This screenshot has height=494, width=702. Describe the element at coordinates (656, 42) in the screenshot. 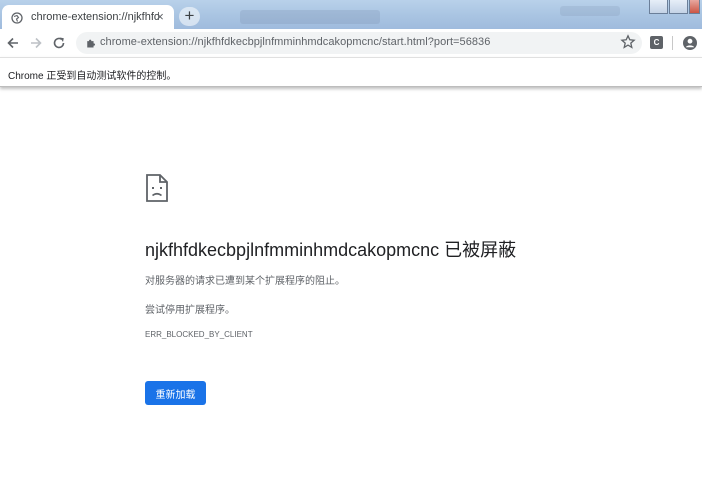

I see `extension-icon: C` at that location.